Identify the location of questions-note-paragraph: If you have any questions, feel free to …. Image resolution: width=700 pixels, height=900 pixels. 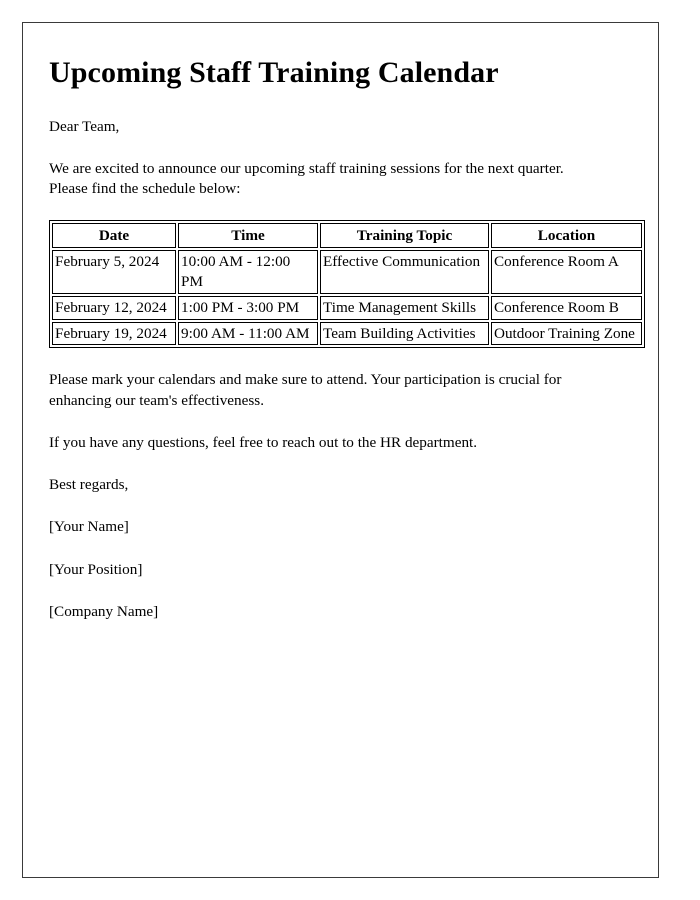
(263, 442).